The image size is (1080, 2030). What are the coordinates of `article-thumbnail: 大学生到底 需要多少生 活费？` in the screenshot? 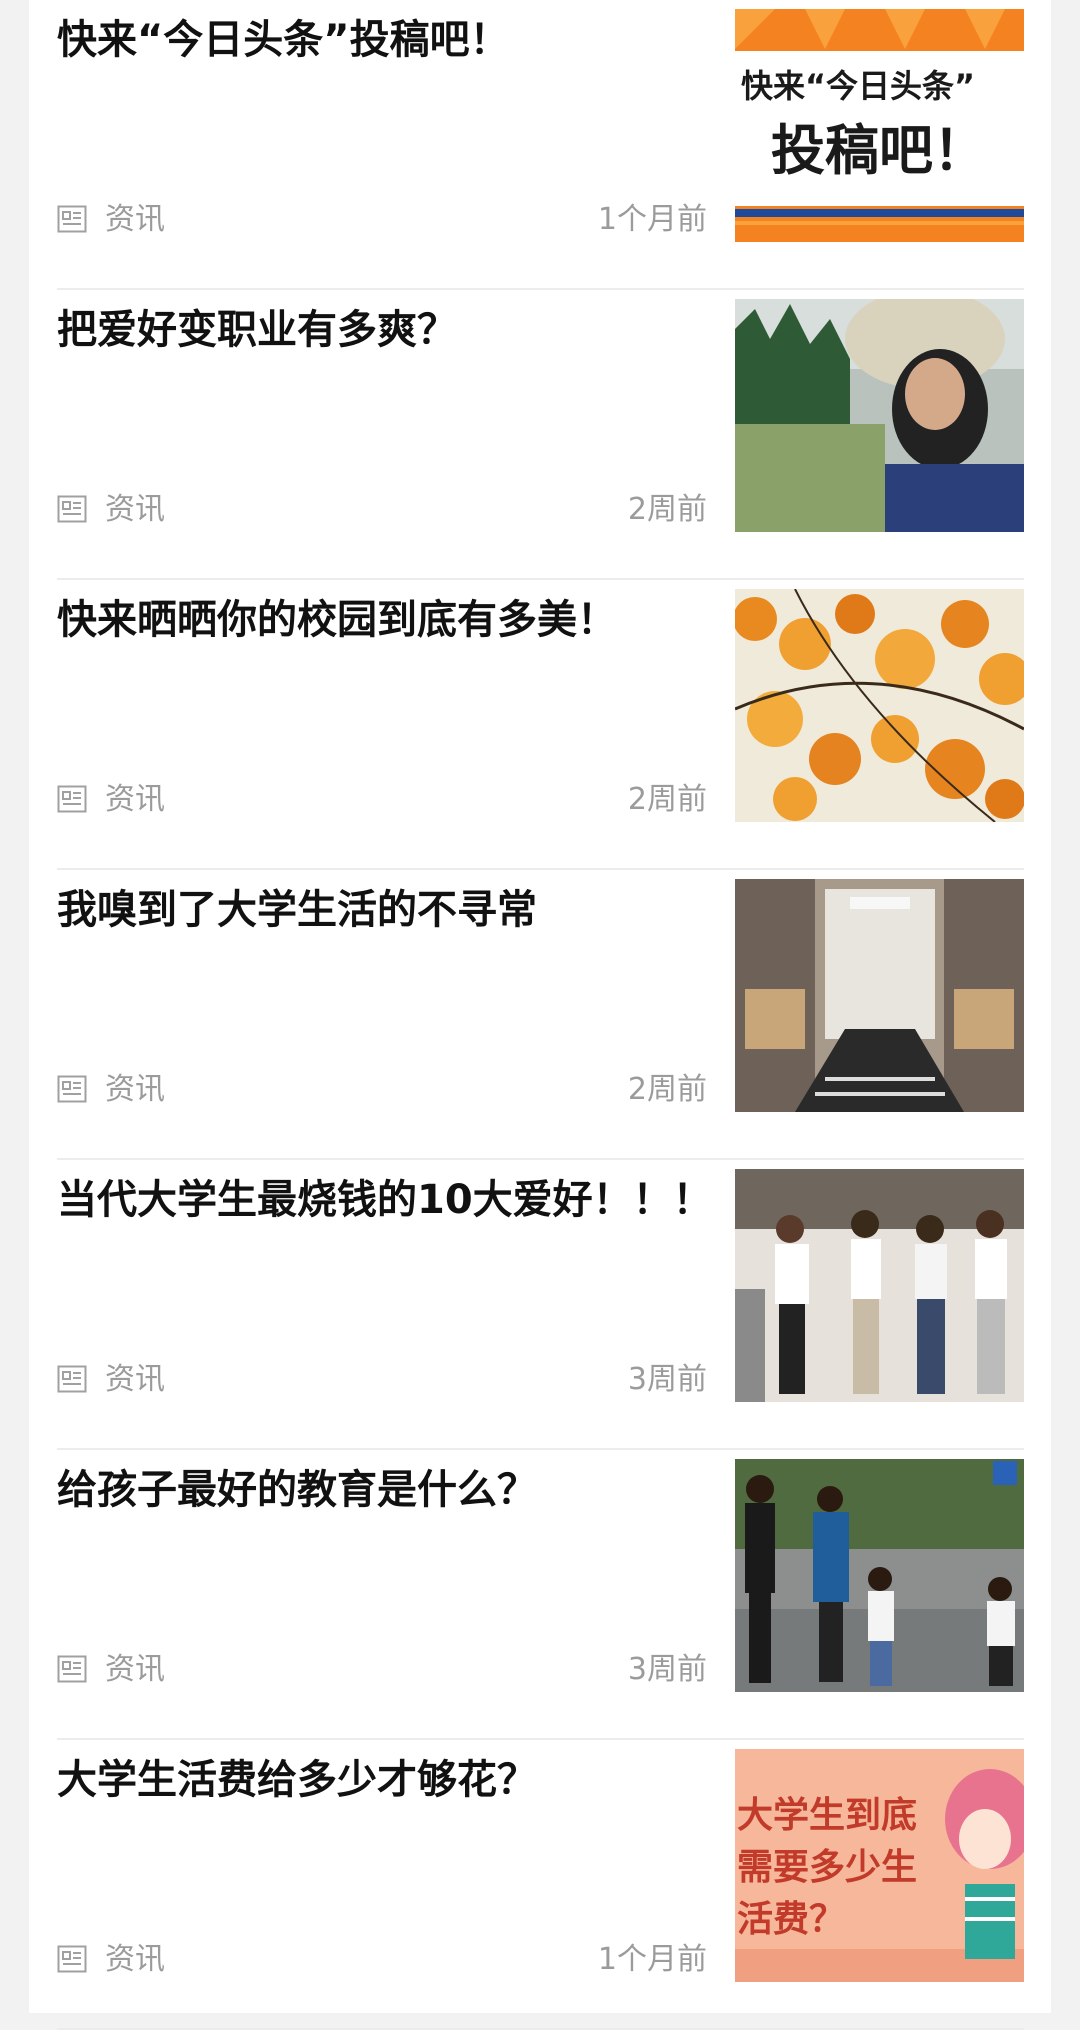 It's located at (879, 1865).